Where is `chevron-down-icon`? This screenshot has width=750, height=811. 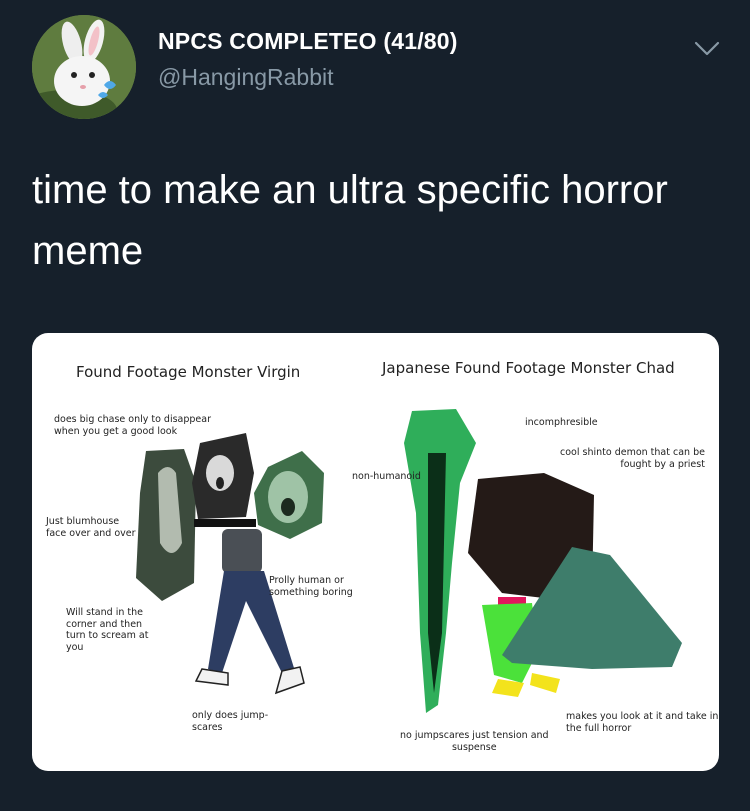 chevron-down-icon is located at coordinates (707, 48).